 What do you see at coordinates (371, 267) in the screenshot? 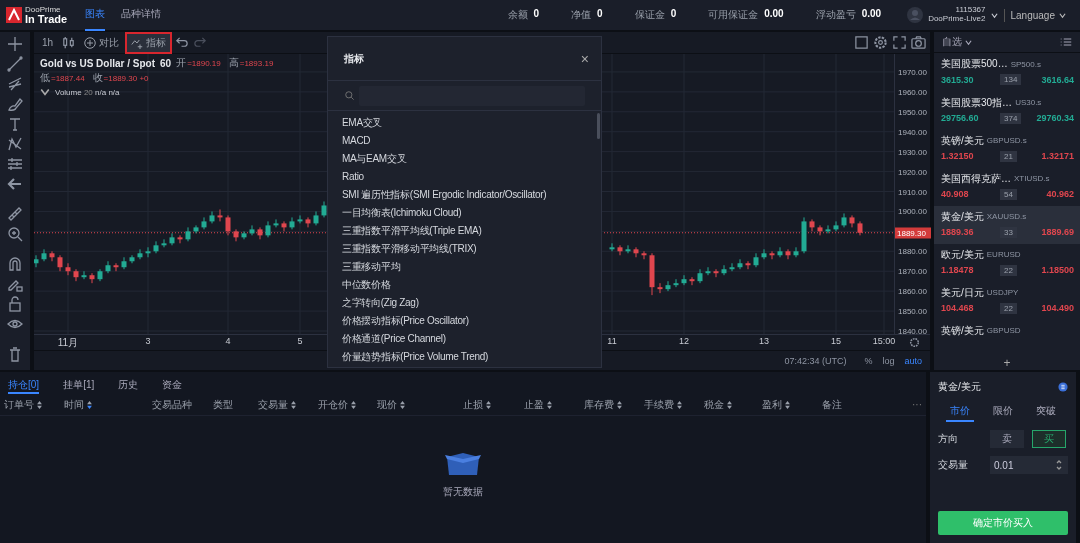
I see `indicator-item: 三重移动平均` at bounding box center [371, 267].